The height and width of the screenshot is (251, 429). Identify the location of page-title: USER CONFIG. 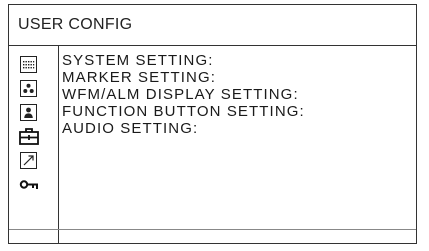
(75, 24).